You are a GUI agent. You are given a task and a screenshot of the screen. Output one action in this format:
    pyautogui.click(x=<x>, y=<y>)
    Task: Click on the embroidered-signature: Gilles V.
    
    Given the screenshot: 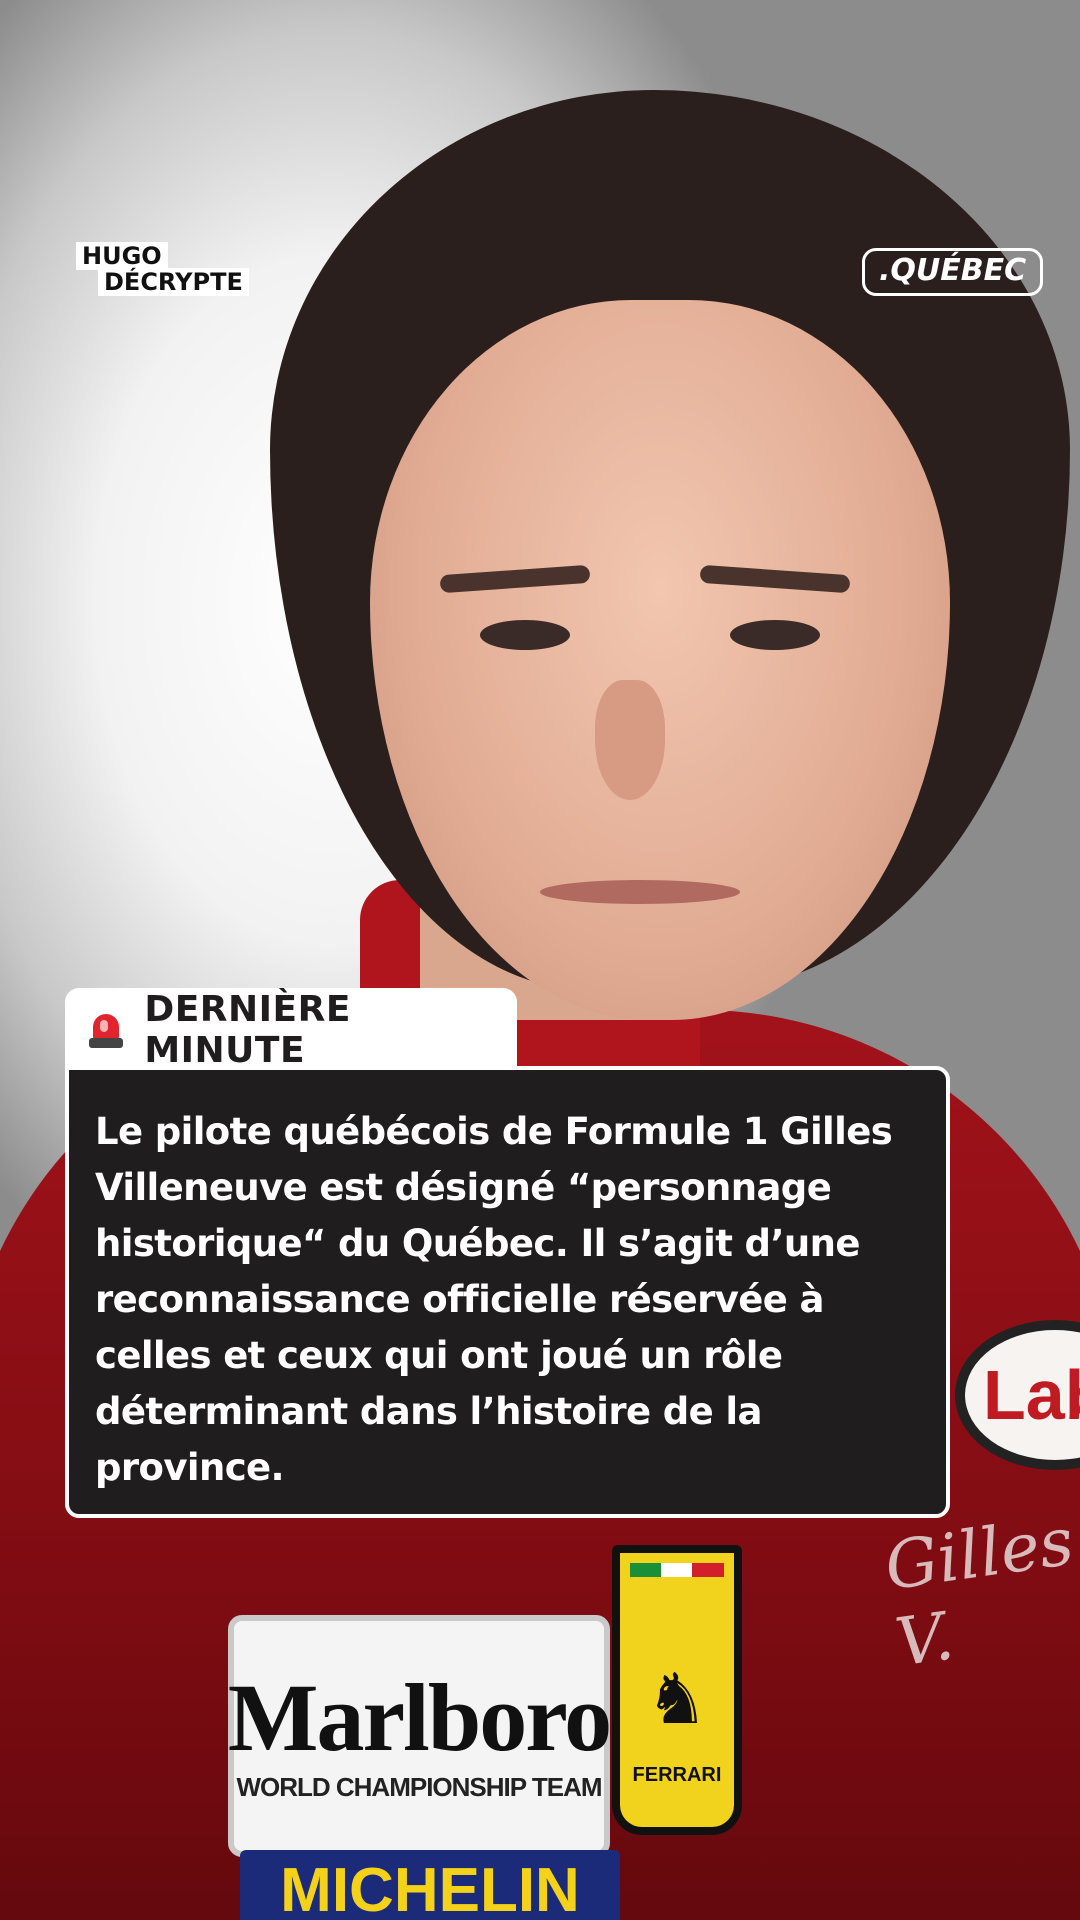 What is the action you would take?
    pyautogui.click(x=979, y=1592)
    